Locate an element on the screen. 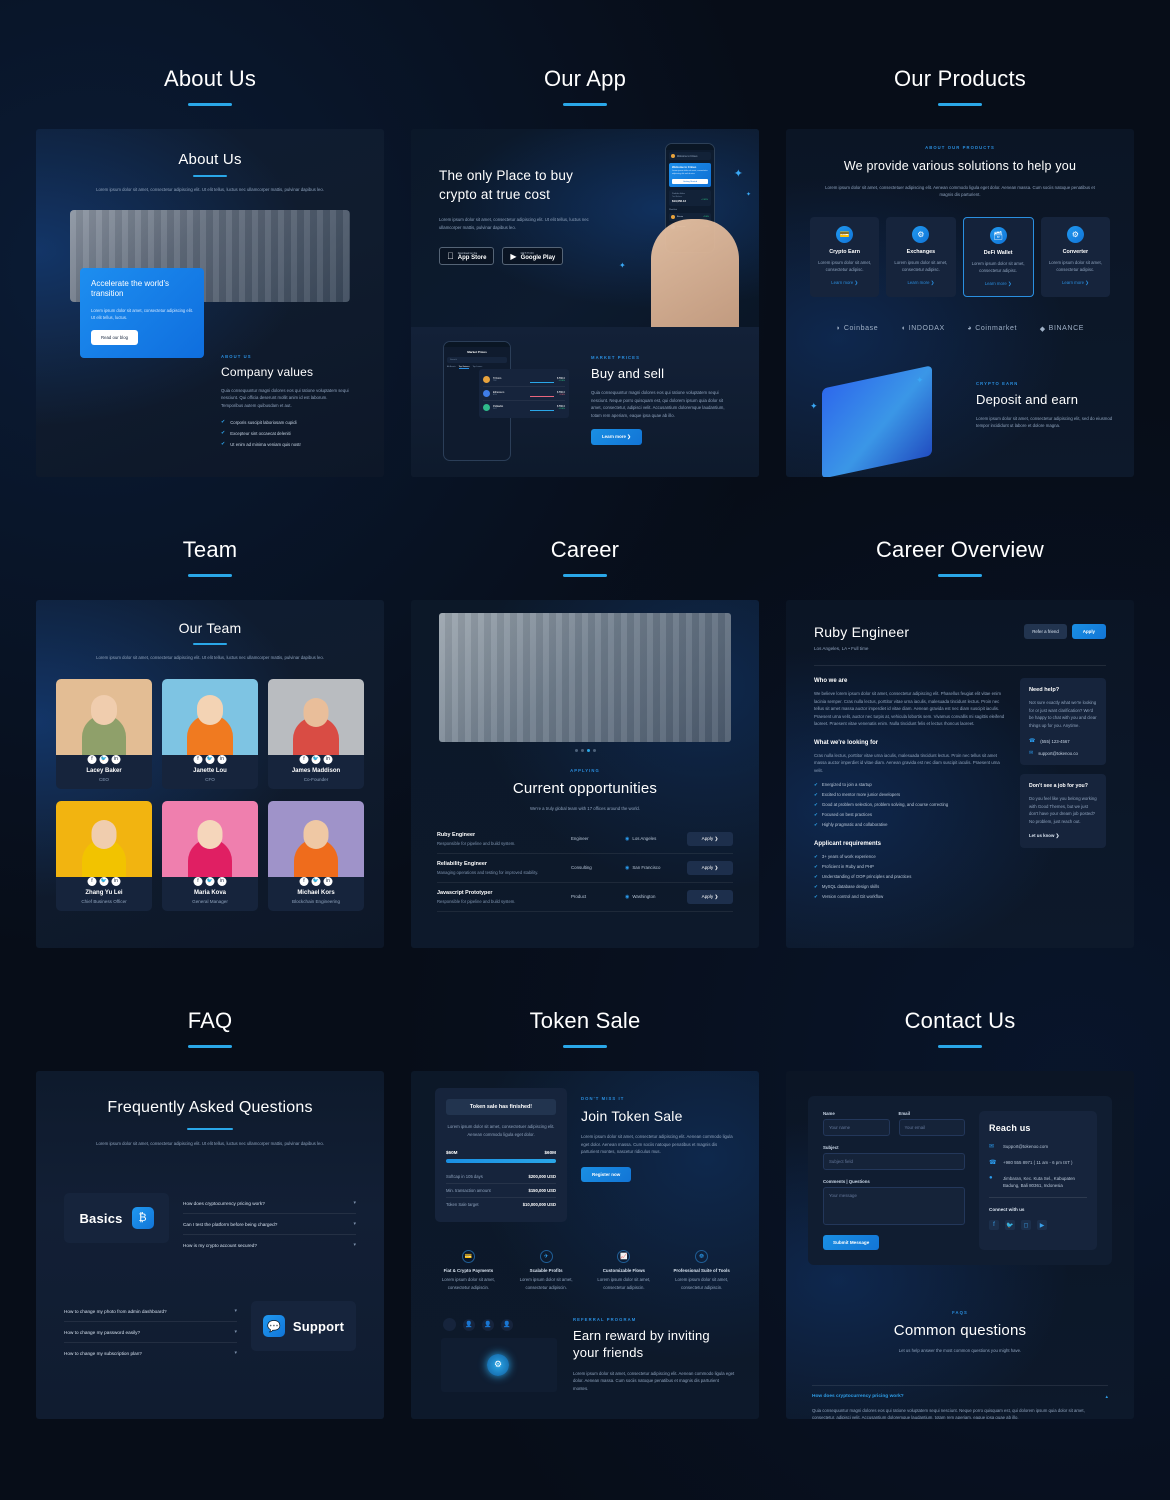 The image size is (1170, 1500). getting-started-button: Getting Started is located at coordinates (690, 181).